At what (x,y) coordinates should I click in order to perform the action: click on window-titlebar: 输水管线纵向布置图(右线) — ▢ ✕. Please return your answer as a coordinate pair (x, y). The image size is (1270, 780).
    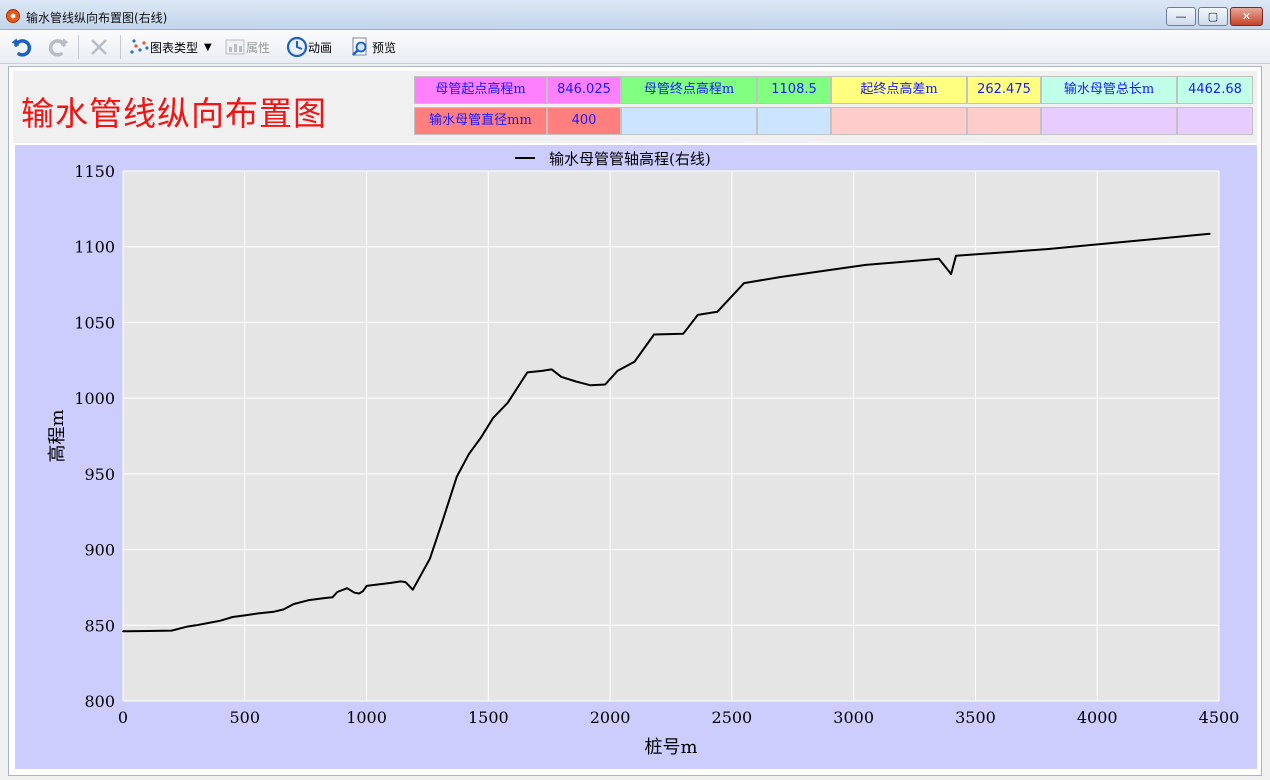
    Looking at the image, I should click on (635, 15).